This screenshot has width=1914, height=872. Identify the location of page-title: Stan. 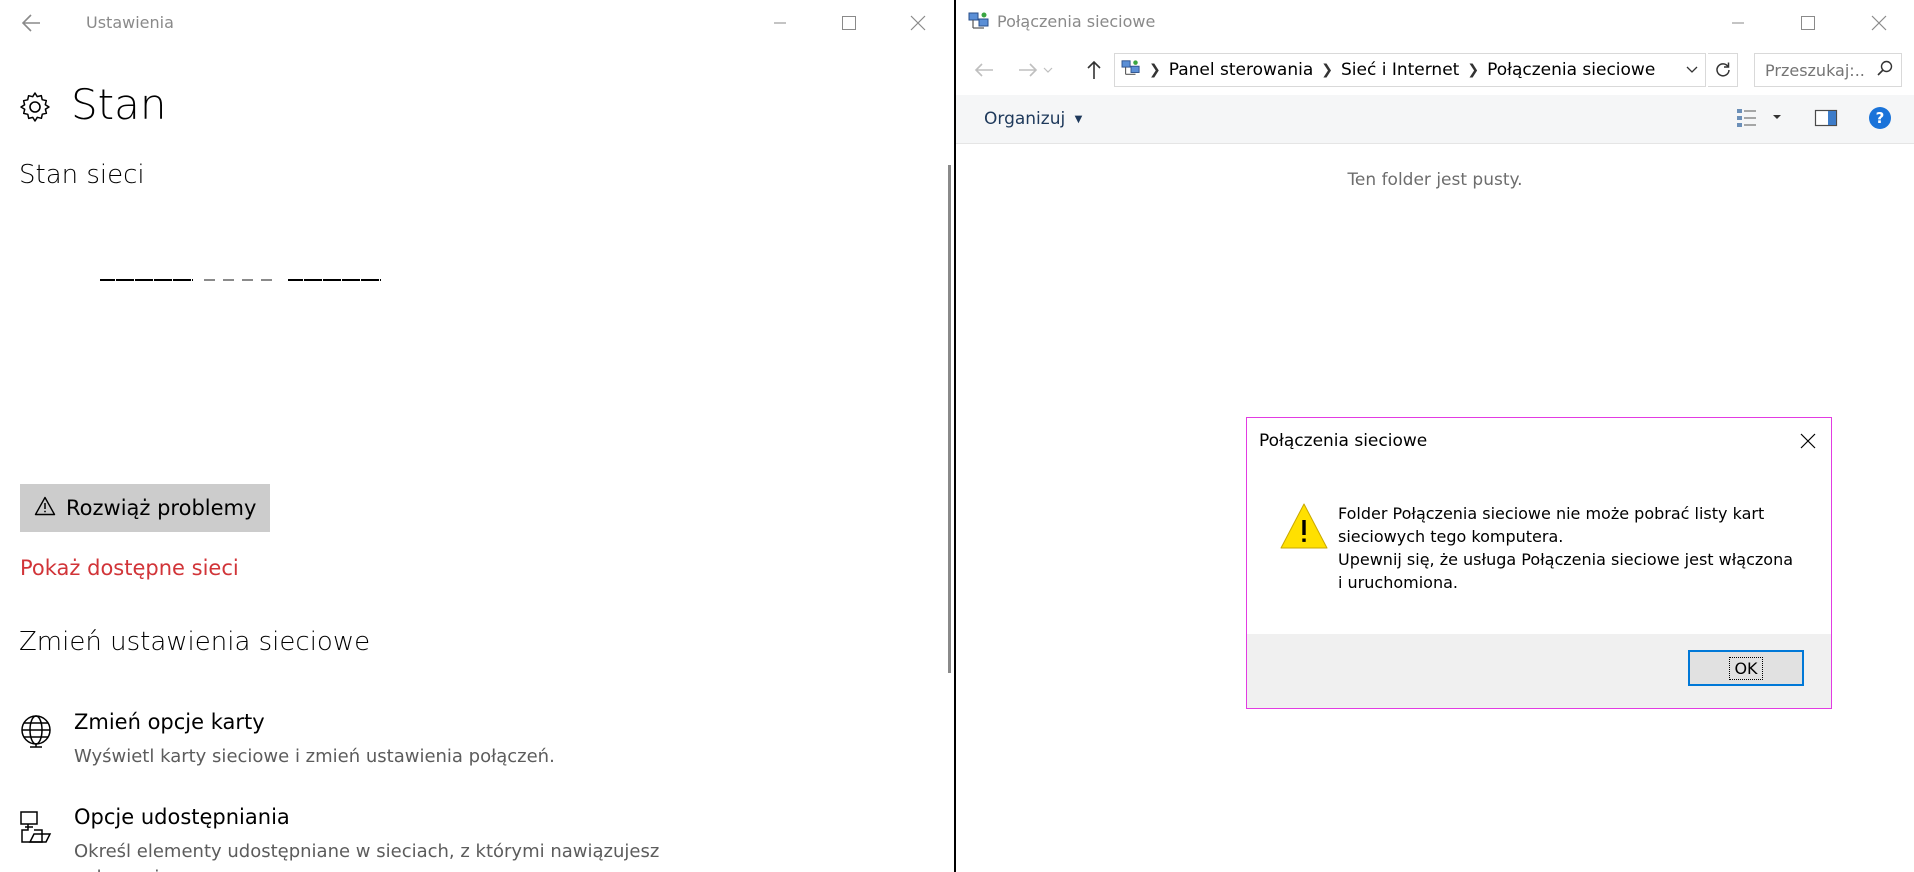
(119, 104).